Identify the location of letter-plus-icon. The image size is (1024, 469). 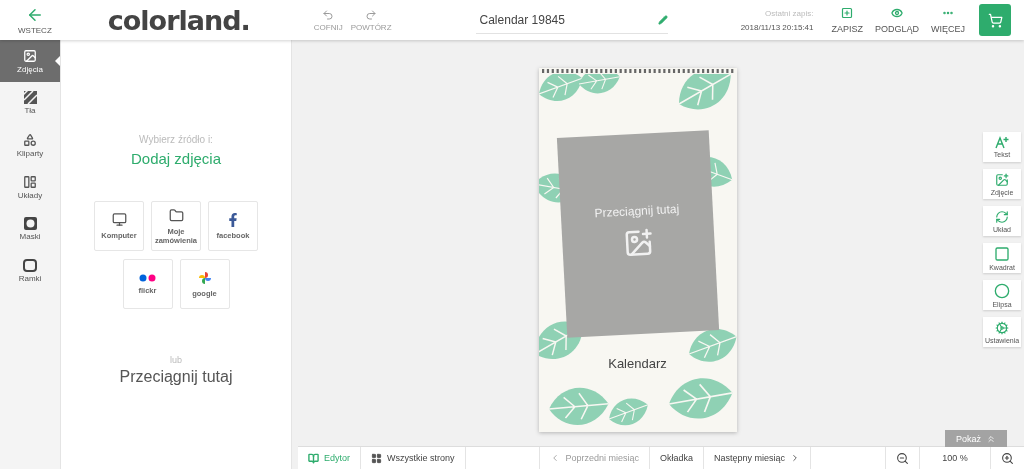
(1002, 142).